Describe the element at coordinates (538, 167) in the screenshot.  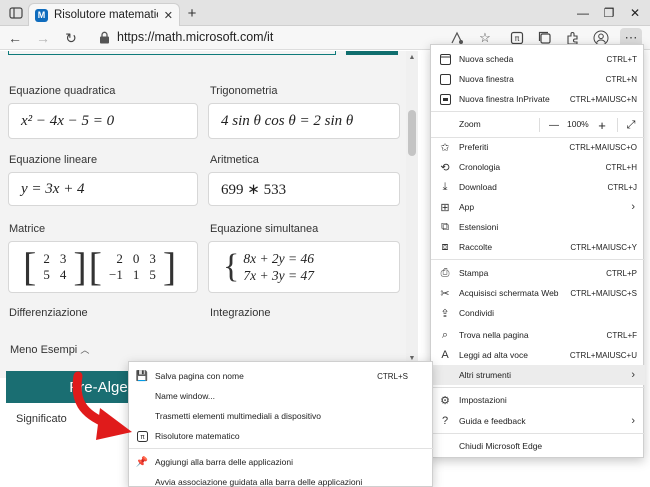
I see `menu-item-history: ⟲ Cronologia CTRL+H` at that location.